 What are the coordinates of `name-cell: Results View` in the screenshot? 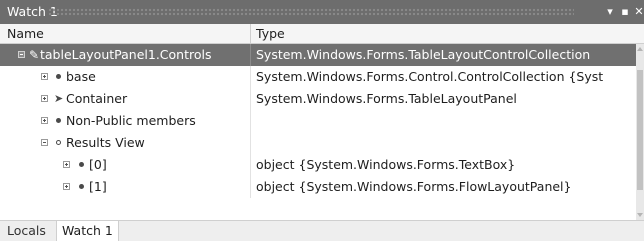 It's located at (125, 143).